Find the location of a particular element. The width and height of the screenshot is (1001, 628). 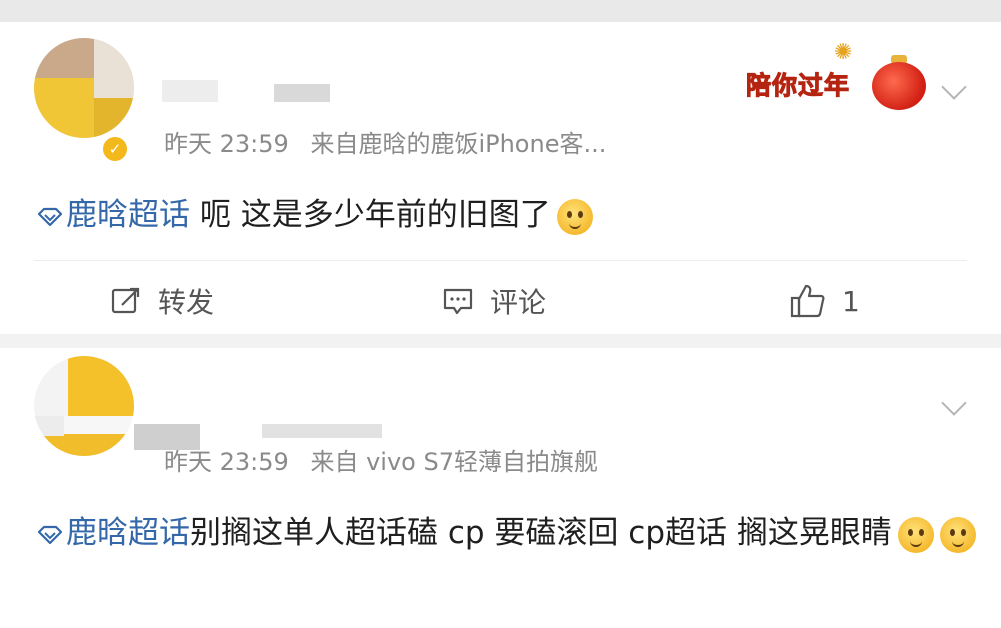

post-meta: 昨天 23:59 来自 vivo S7轻薄自拍旗舰 is located at coordinates (381, 459).